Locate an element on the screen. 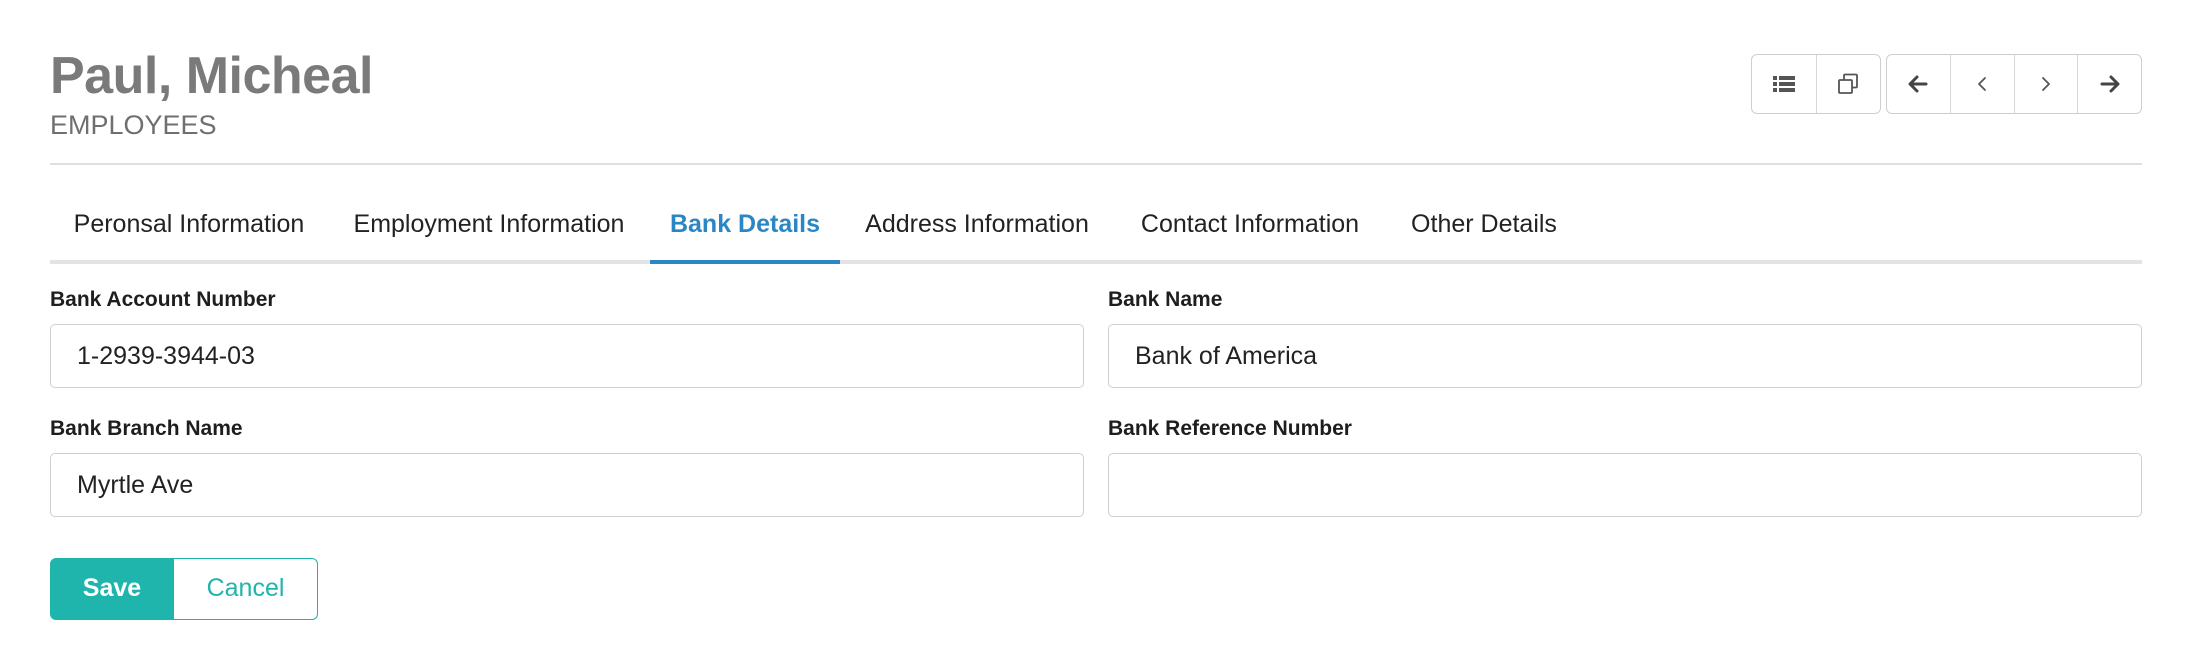  chevron-right-icon is located at coordinates (2046, 84).